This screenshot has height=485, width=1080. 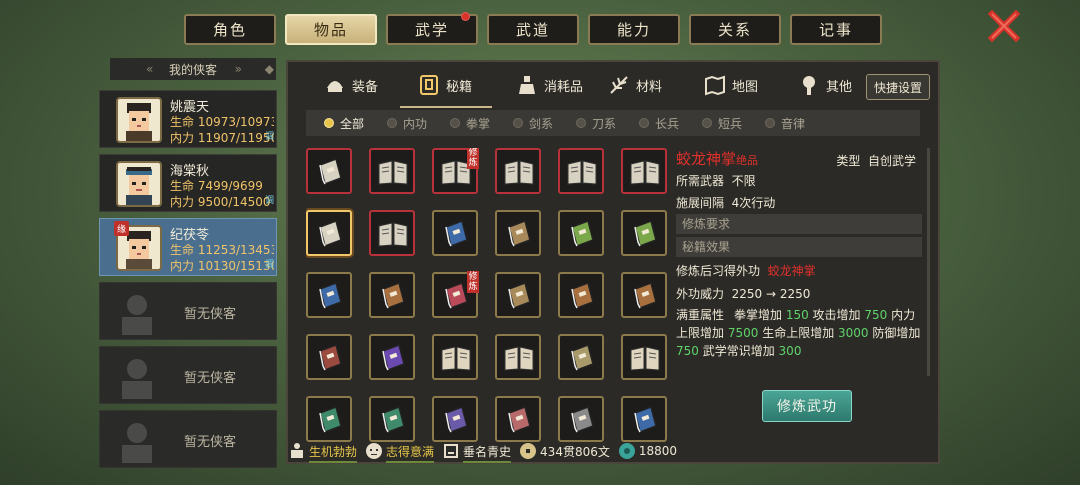 What do you see at coordinates (635, 85) in the screenshot?
I see `tab-materials: 材料` at bounding box center [635, 85].